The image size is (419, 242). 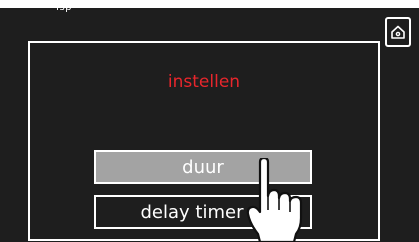 I want to click on partial-top-label: Isp, so click(x=64, y=7).